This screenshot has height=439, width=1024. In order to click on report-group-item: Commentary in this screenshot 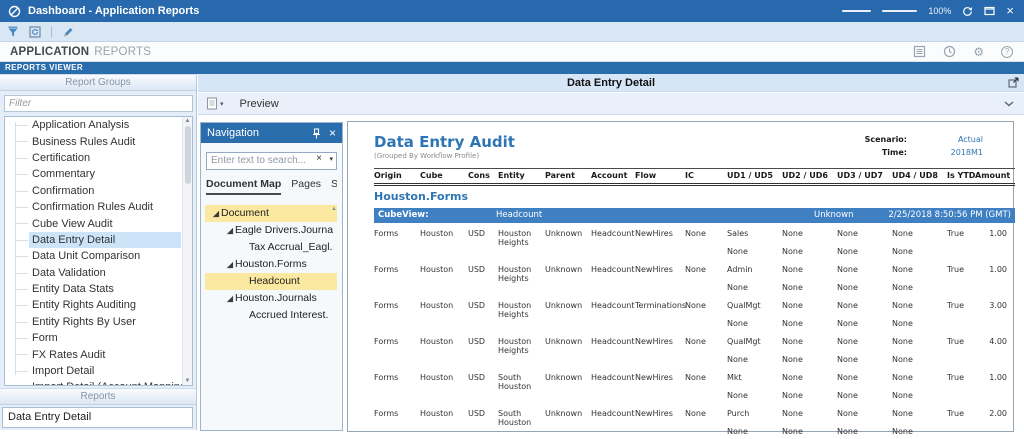, I will do `click(98, 174)`.